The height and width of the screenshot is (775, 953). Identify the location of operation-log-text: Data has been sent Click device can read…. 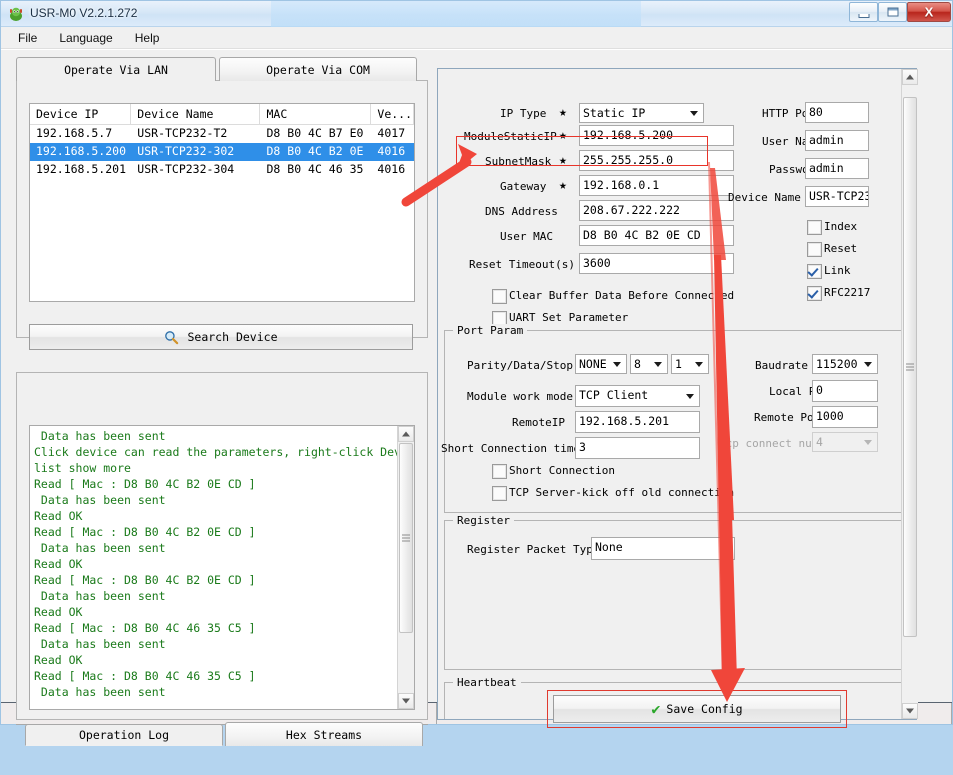
(224, 564).